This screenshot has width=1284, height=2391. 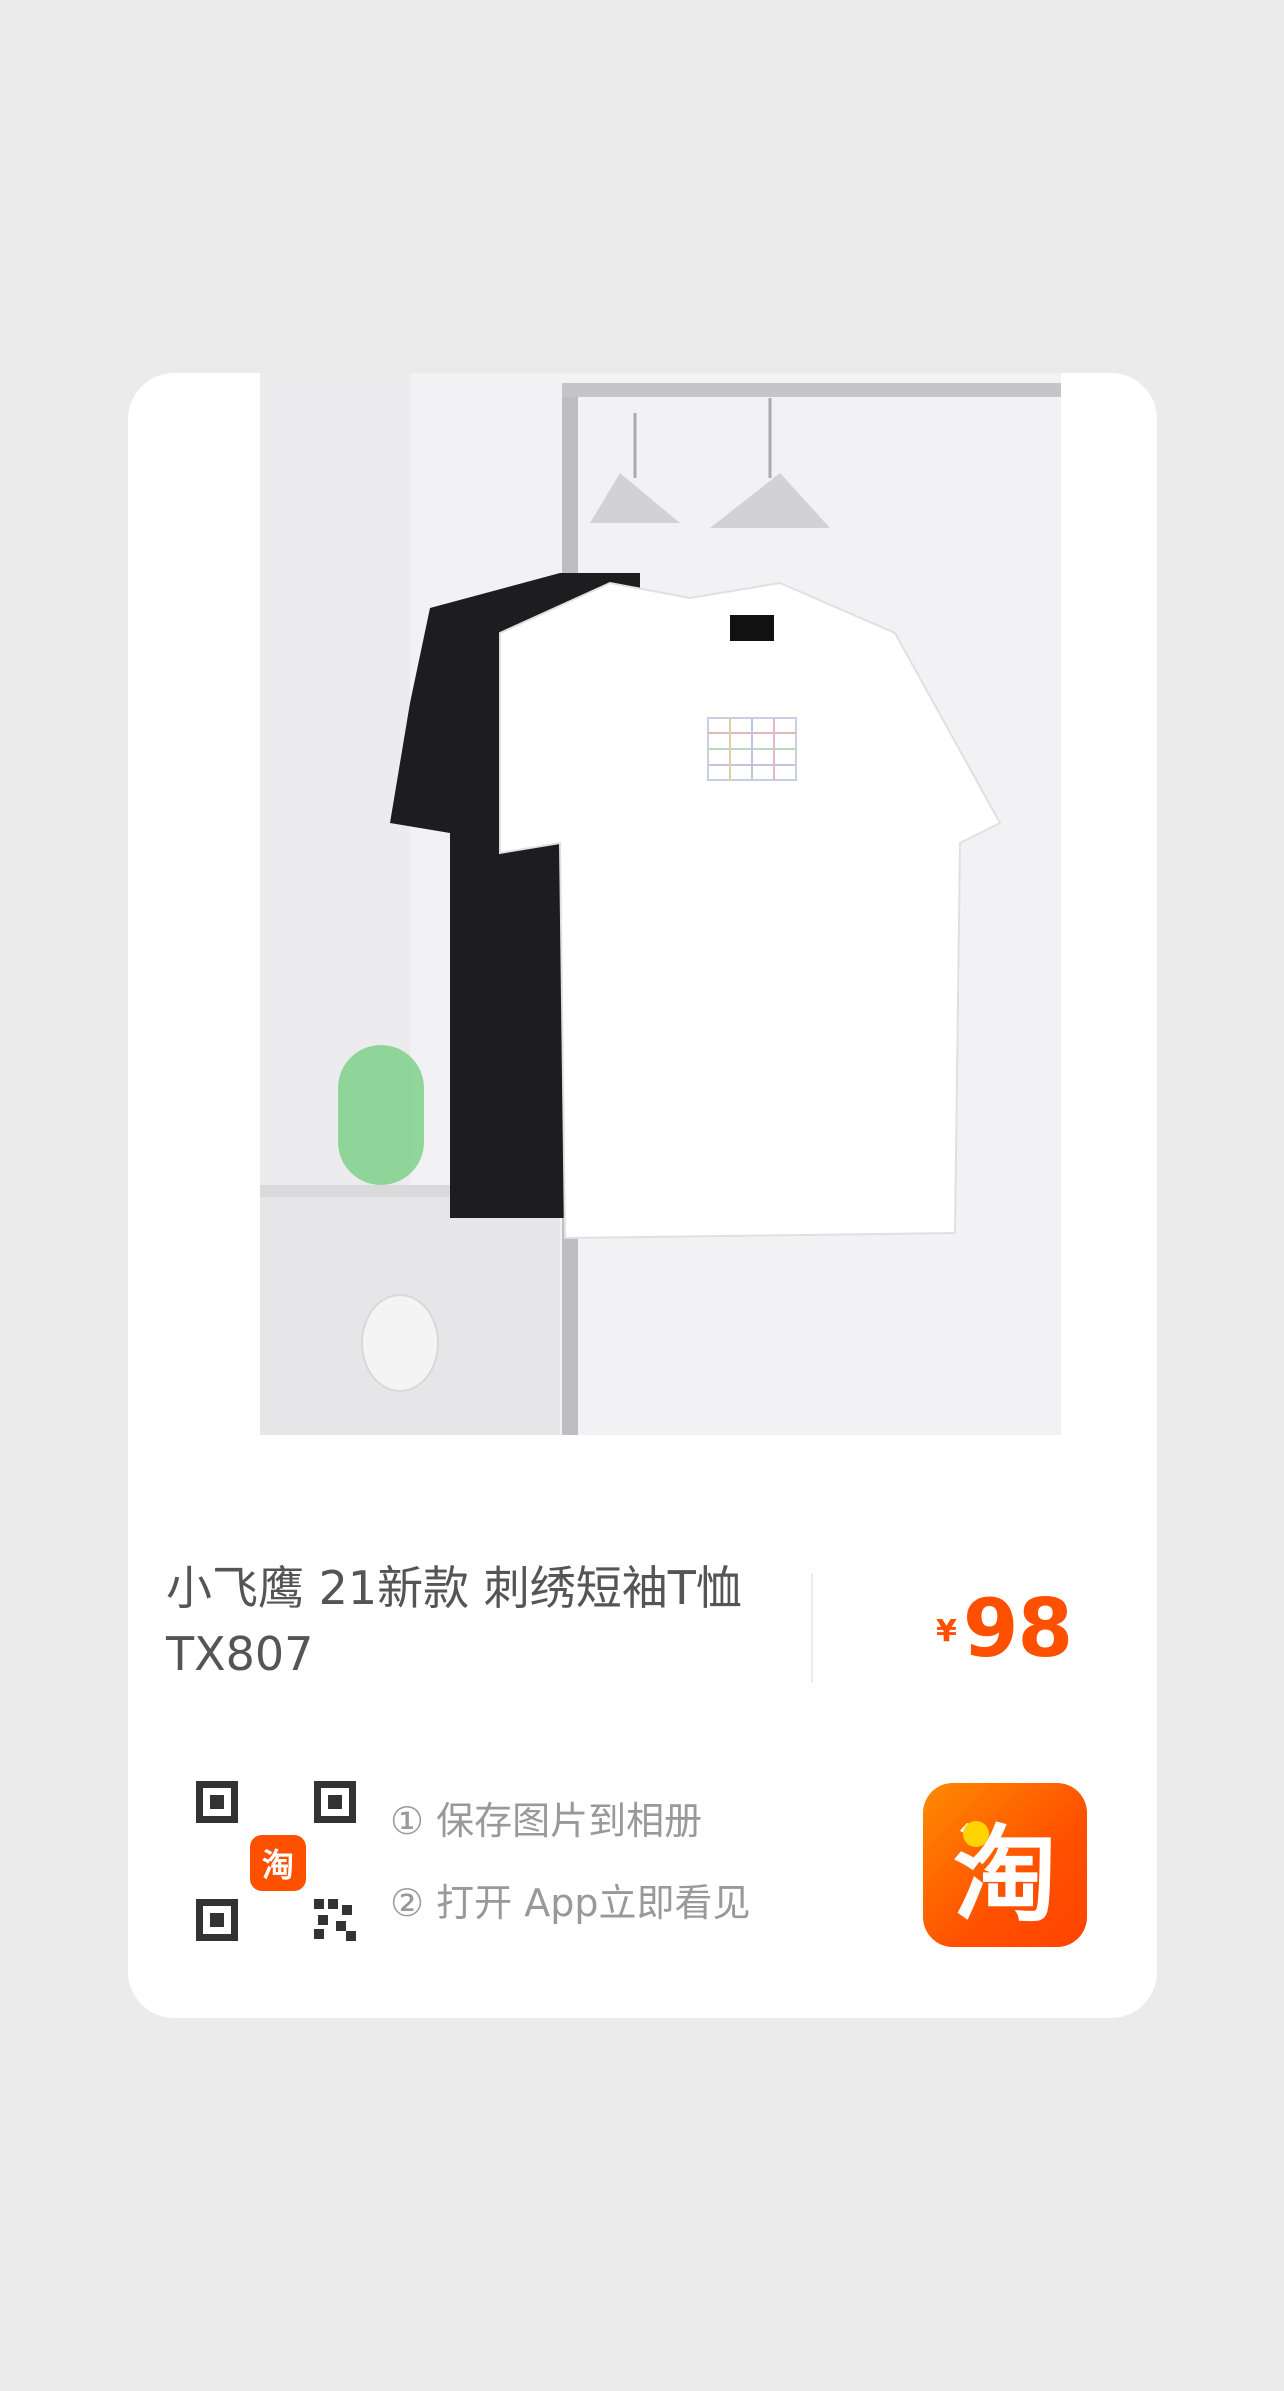 I want to click on product-price: ¥ 98, so click(x=1004, y=1628).